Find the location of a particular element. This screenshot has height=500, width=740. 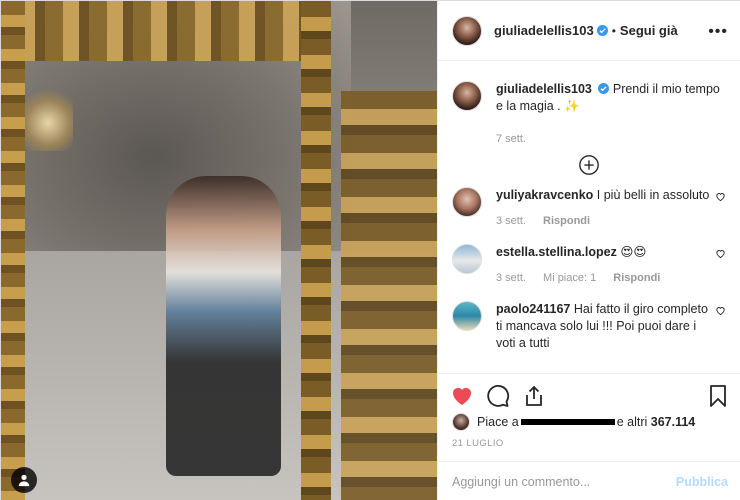

likes-summary: Piace a e altri 367.114 is located at coordinates (592, 422).